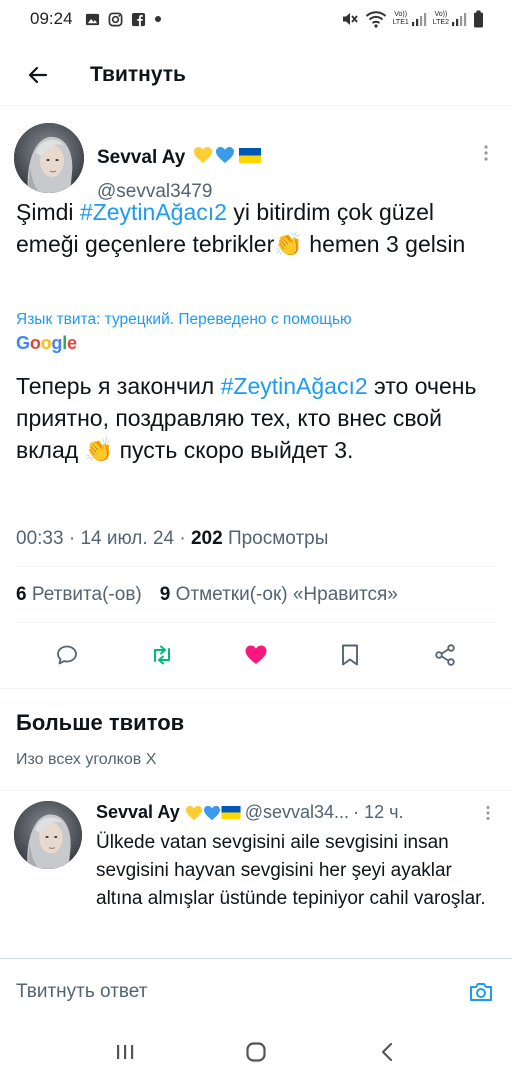 The width and height of the screenshot is (512, 1080). I want to click on author-name: Sevval Ay, so click(179, 158).